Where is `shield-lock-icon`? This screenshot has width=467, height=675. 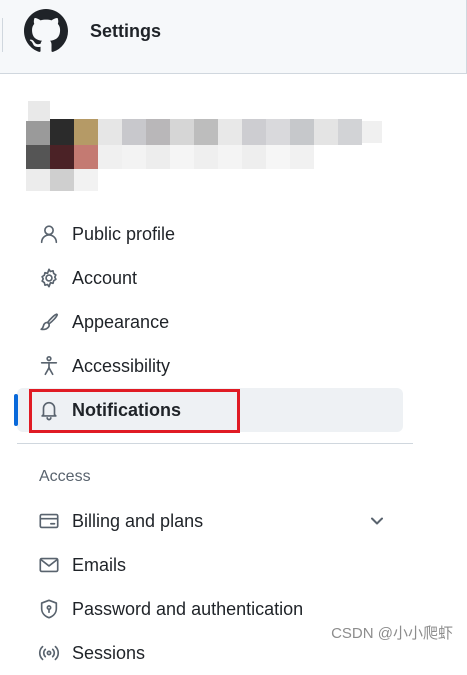
shield-lock-icon is located at coordinates (49, 609).